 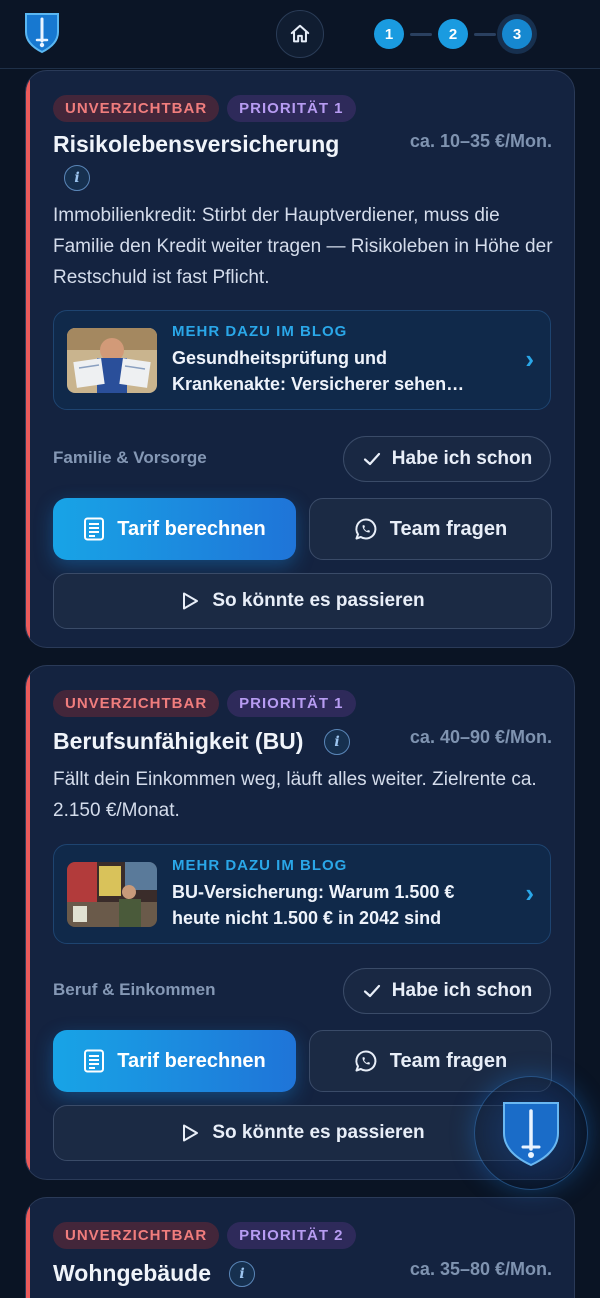 I want to click on step-2: 2, so click(x=453, y=34).